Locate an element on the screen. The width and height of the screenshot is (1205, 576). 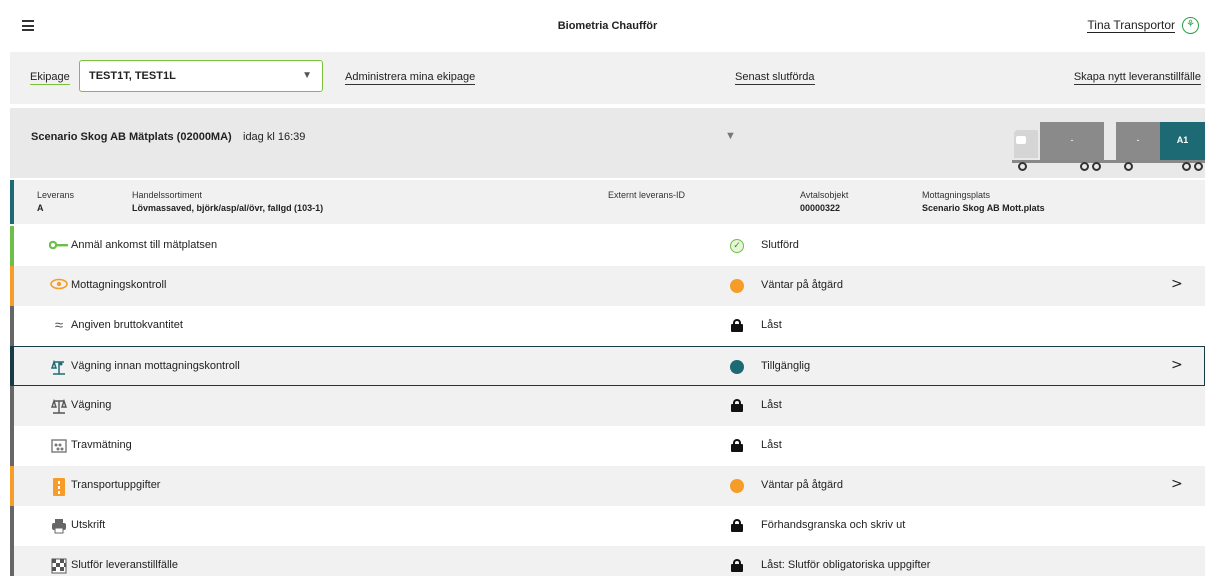
load-box-1: - is located at coordinates (1072, 141).